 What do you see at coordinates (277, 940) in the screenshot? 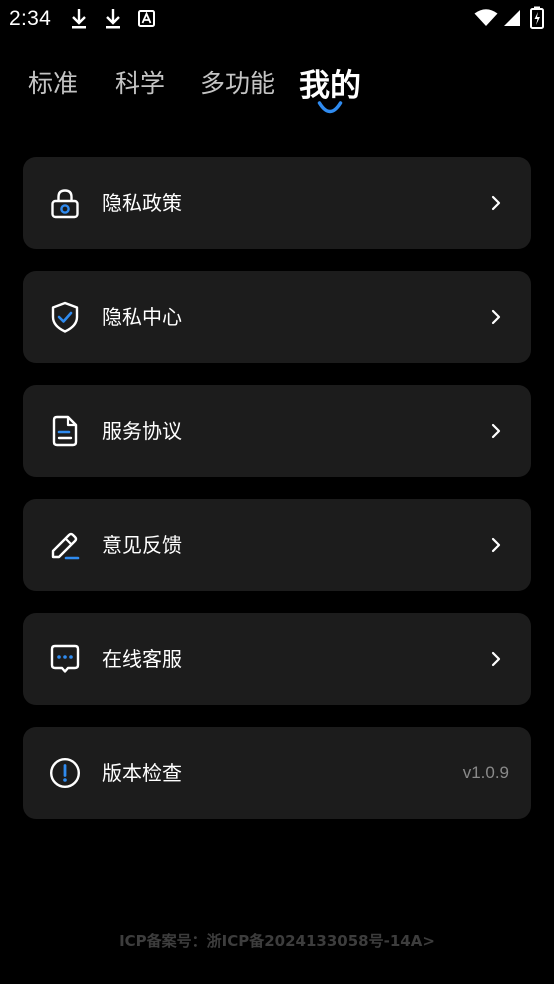
I see `icp-footer: ICP备案号：浙ICP备2024133058号-14A>` at bounding box center [277, 940].